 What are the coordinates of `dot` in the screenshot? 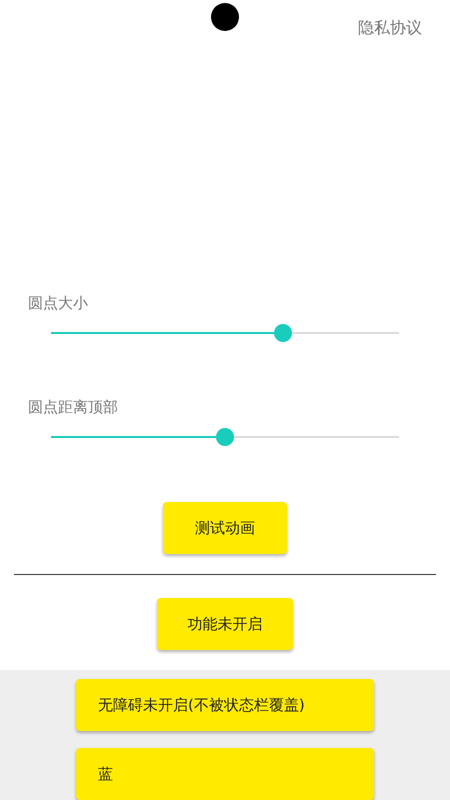 It's located at (225, 17).